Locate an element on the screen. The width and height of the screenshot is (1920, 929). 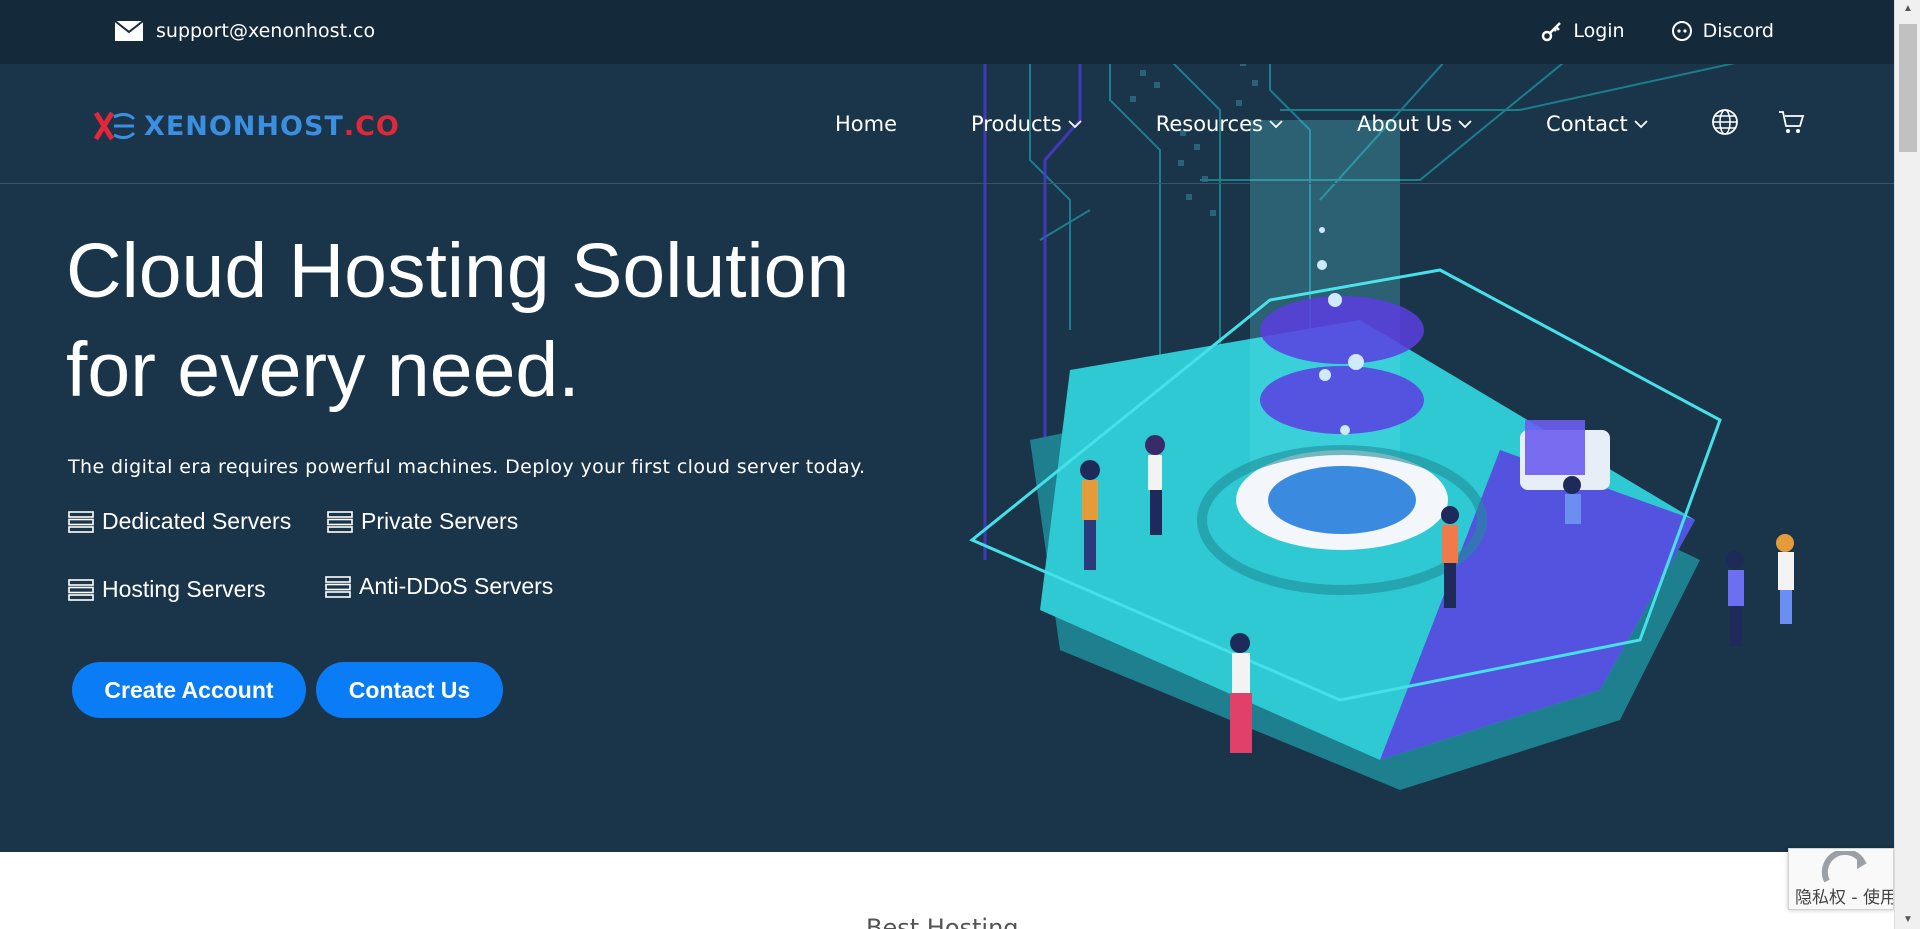
feature-label: Hosting Servers is located at coordinates (184, 589).